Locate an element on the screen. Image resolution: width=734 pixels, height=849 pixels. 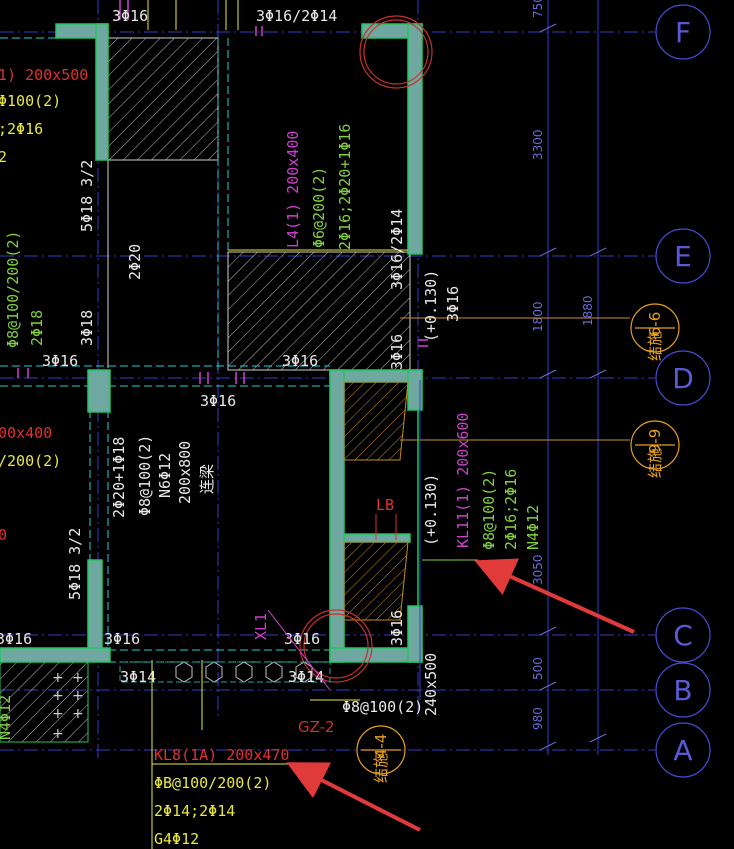
axis-label-c: C is located at coordinates (683, 635).